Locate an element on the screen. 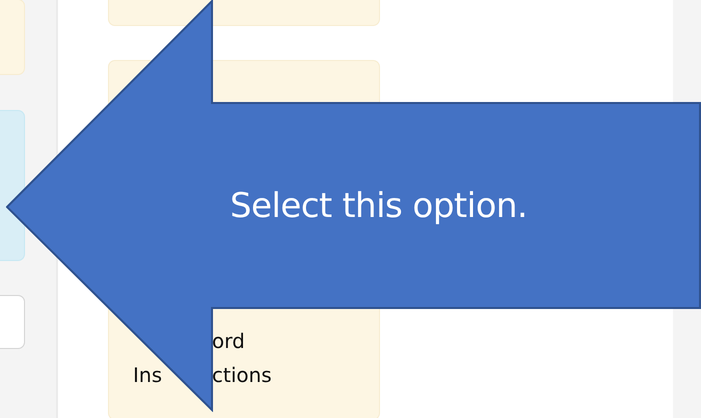 The width and height of the screenshot is (701, 418). card-background is located at coordinates (244, 13).